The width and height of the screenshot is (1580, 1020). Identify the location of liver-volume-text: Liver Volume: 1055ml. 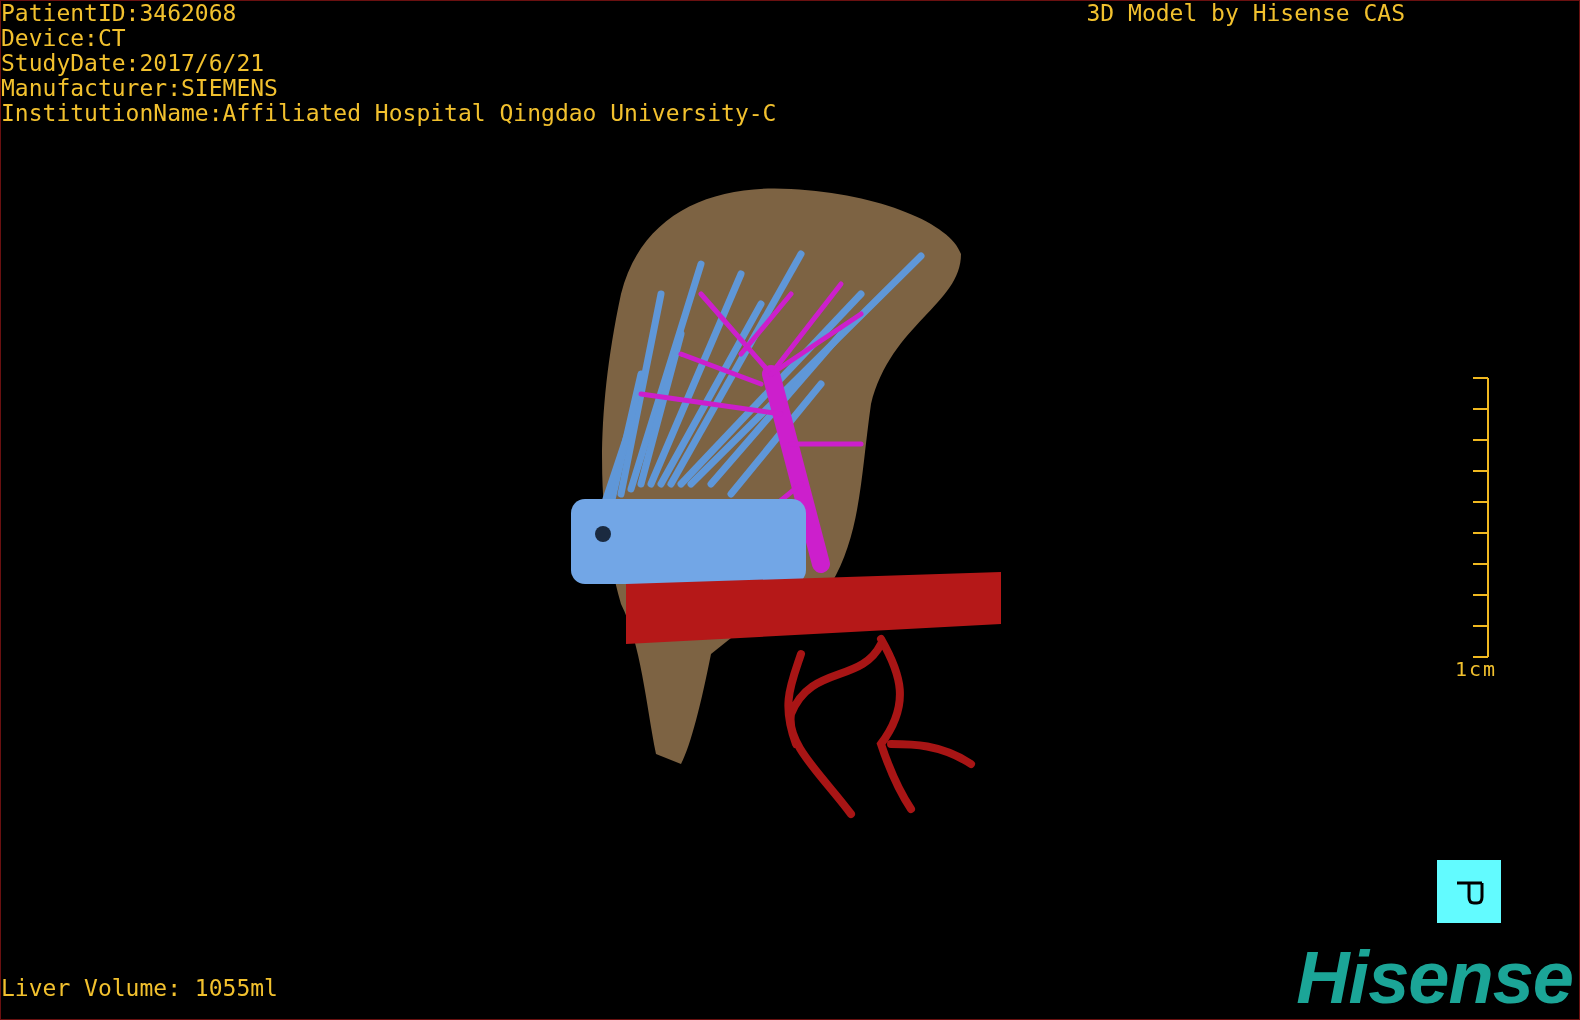
(139, 988).